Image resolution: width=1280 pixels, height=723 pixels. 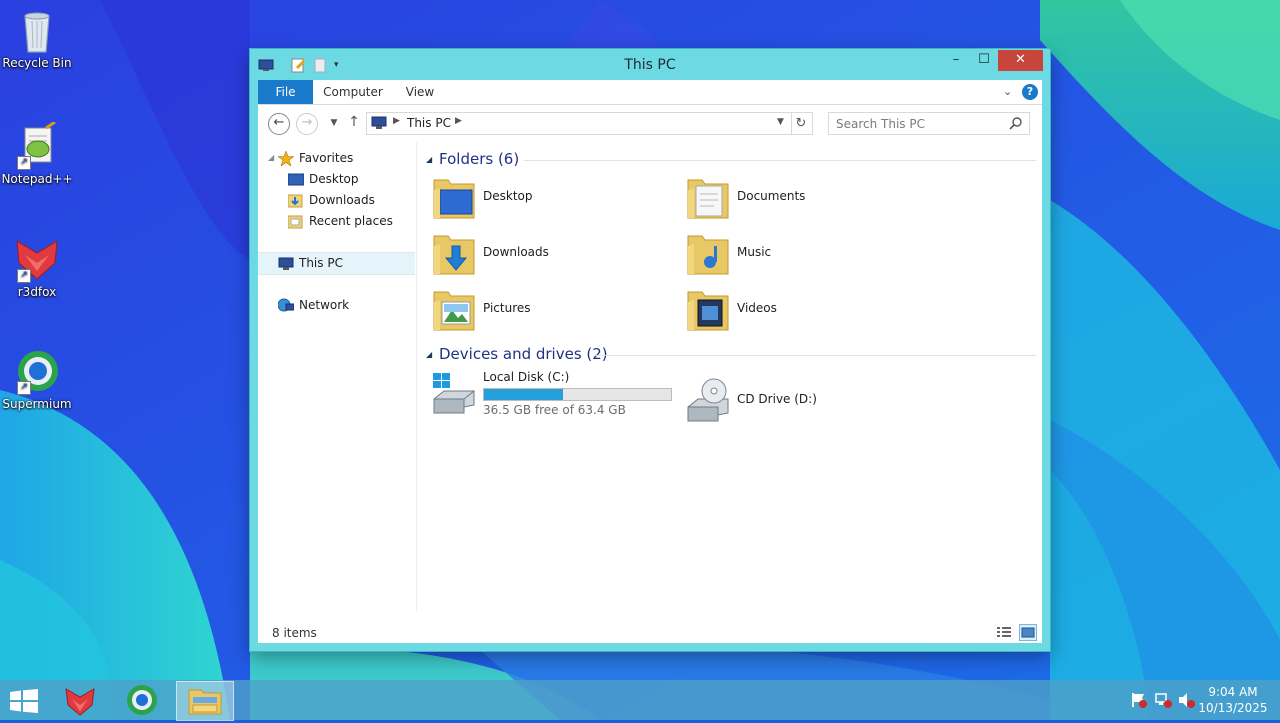 I want to click on desktop-icon-label: r3dfox, so click(x=37, y=292).